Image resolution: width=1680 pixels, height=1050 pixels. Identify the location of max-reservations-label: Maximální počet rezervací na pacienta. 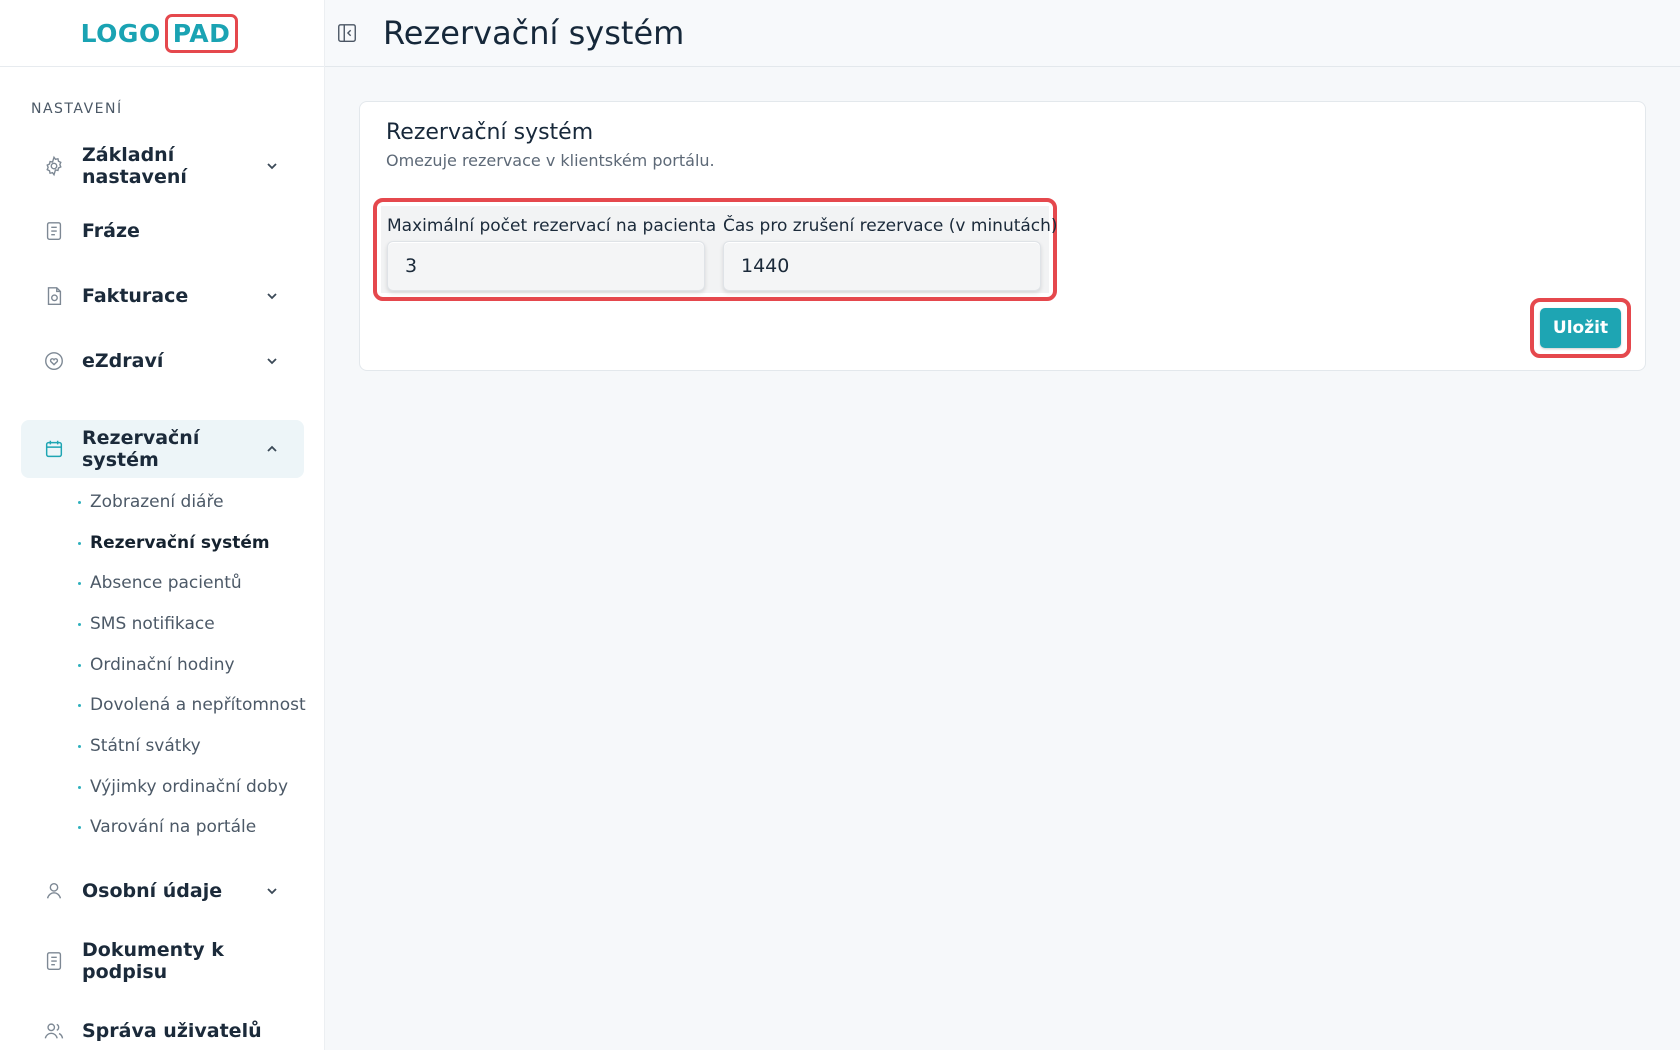
(552, 226).